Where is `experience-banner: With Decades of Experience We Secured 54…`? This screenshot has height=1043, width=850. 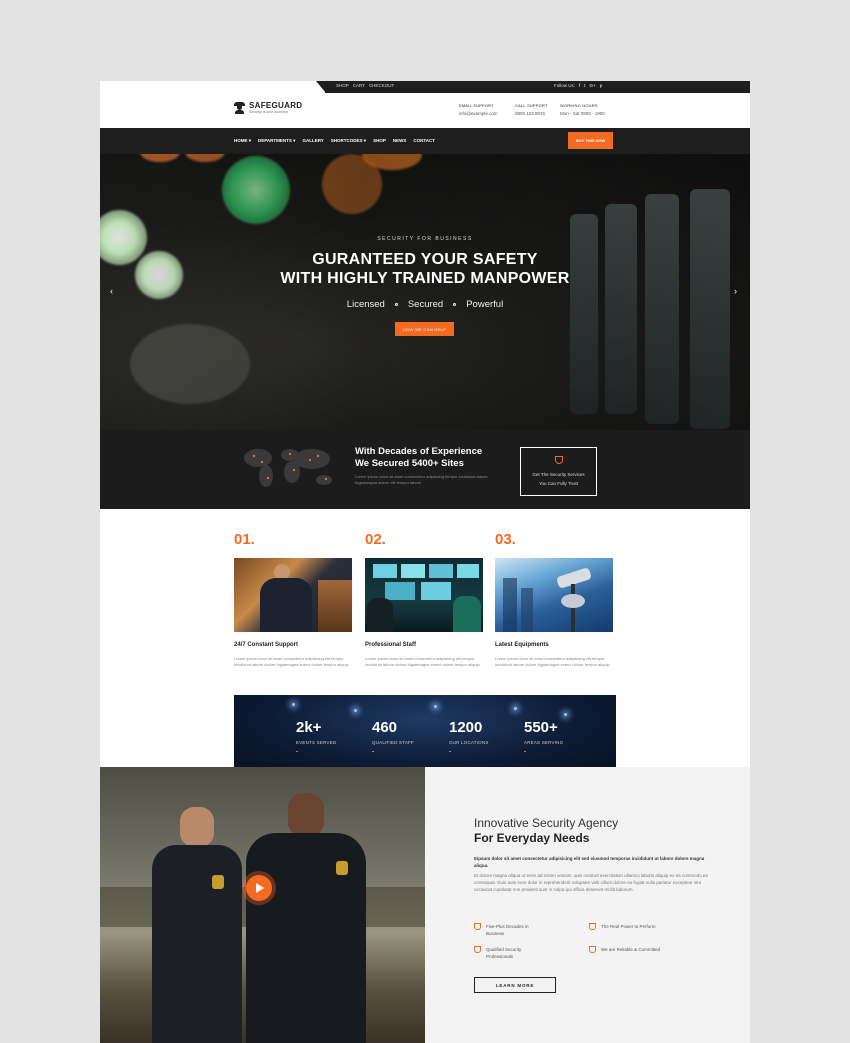 experience-banner: With Decades of Experience We Secured 54… is located at coordinates (425, 469).